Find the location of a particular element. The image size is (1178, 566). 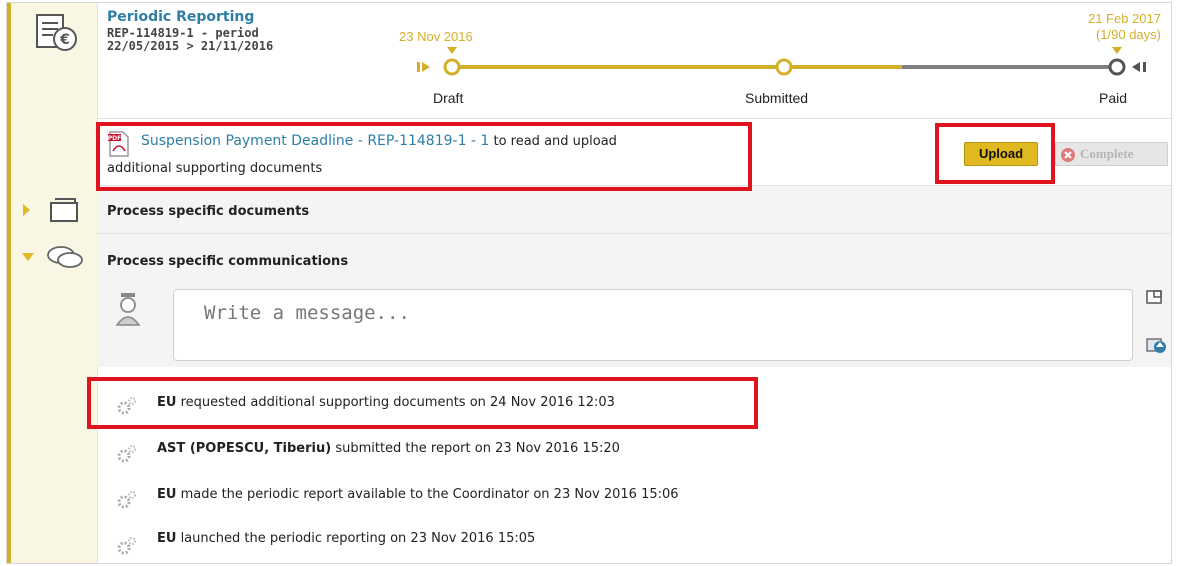

timeline-start-date: 23 Nov 2016 is located at coordinates (436, 36).